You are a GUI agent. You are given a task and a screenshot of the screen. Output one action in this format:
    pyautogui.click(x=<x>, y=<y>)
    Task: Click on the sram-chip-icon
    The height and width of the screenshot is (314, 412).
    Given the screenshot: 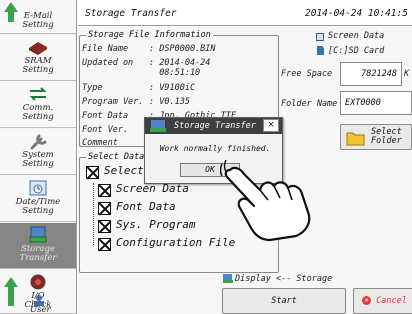 What is the action you would take?
    pyautogui.click(x=38, y=48)
    